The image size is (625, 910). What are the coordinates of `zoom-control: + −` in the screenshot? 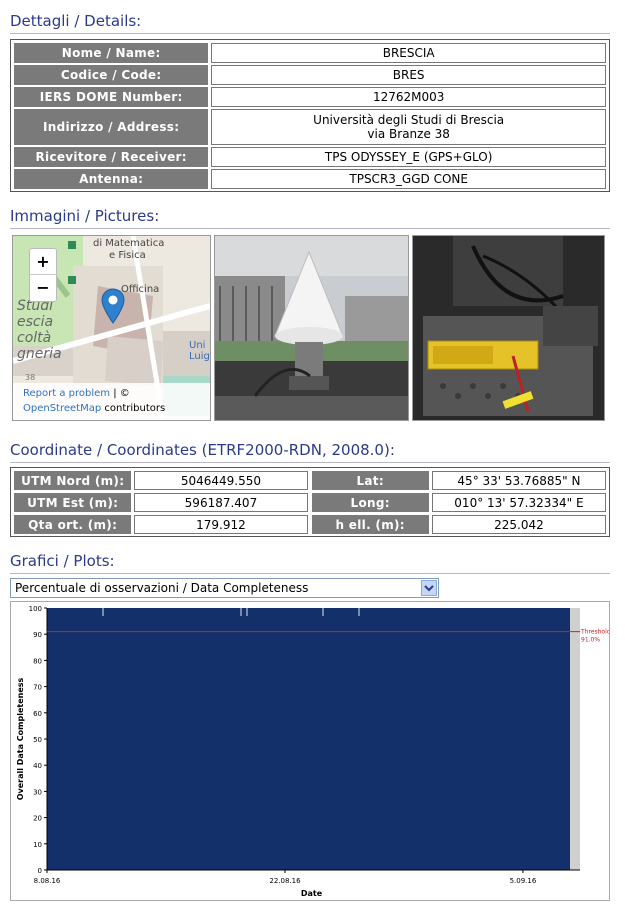 It's located at (43, 275).